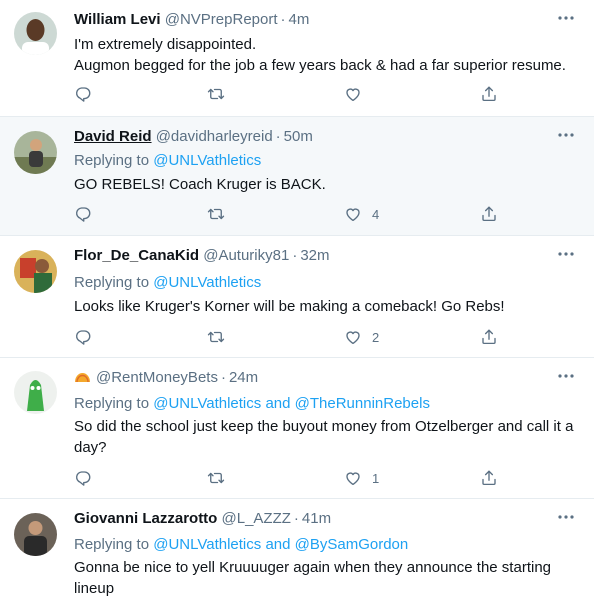 This screenshot has height=605, width=594. I want to click on tweet-actions: 4, so click(289, 214).